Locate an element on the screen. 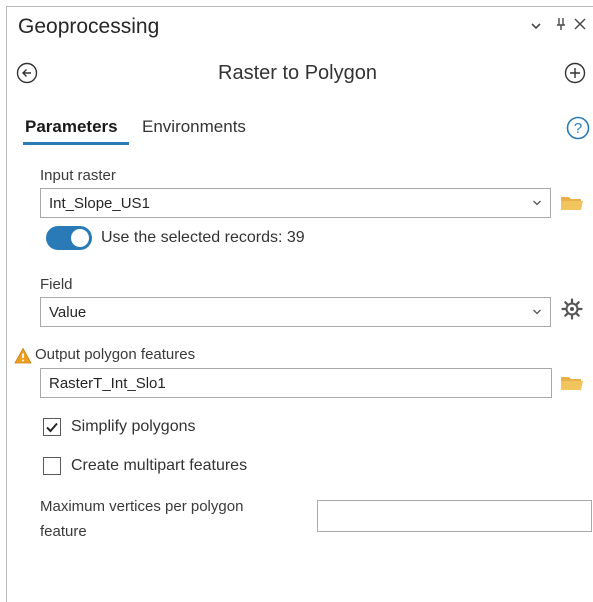  help-icon: ? is located at coordinates (578, 128).